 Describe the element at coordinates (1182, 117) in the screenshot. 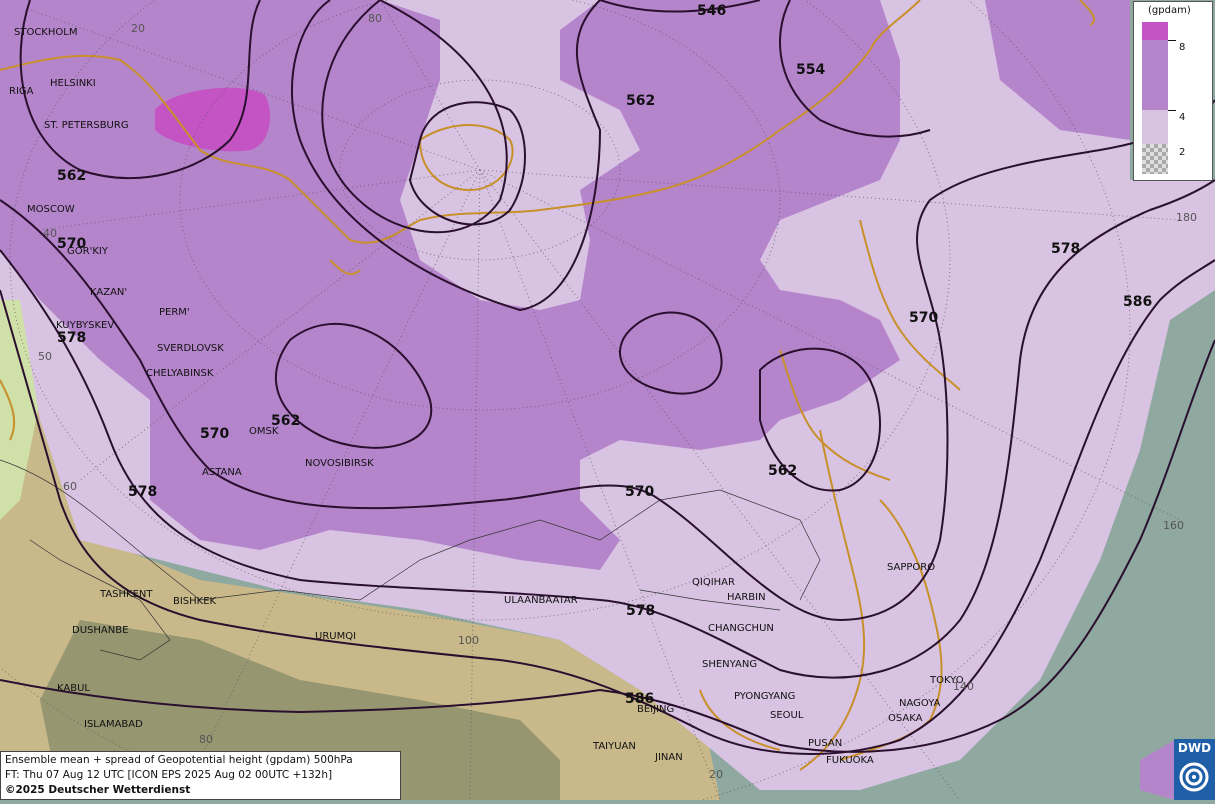

I see `legend-level-label: 4` at that location.